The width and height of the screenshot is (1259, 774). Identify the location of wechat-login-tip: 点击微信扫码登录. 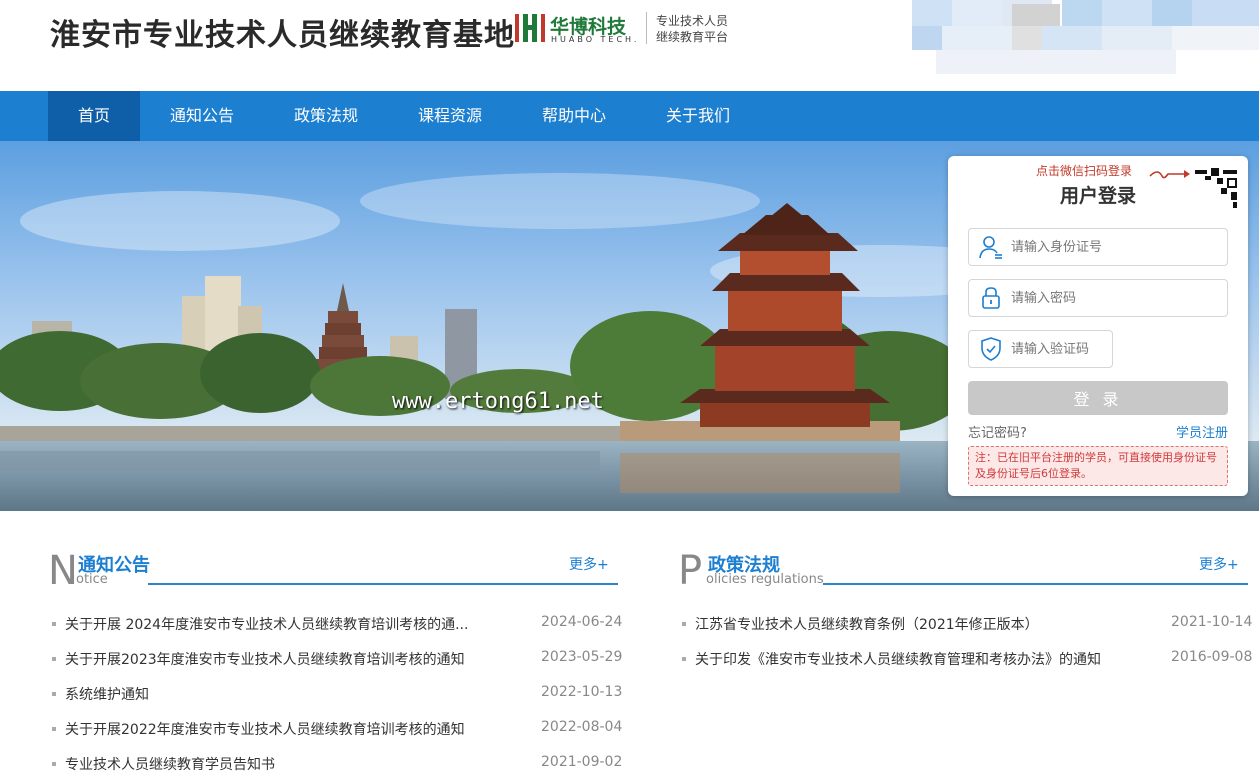
(1084, 170).